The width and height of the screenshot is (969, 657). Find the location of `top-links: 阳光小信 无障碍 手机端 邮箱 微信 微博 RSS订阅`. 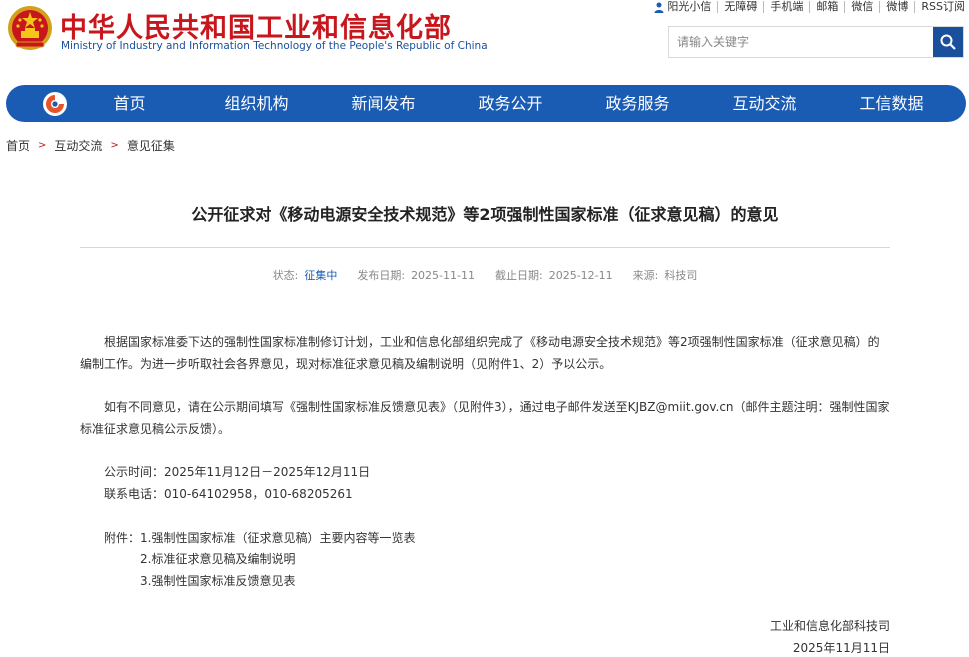

top-links: 阳光小信 无障碍 手机端 邮箱 微信 微博 RSS订阅 is located at coordinates (806, 7).